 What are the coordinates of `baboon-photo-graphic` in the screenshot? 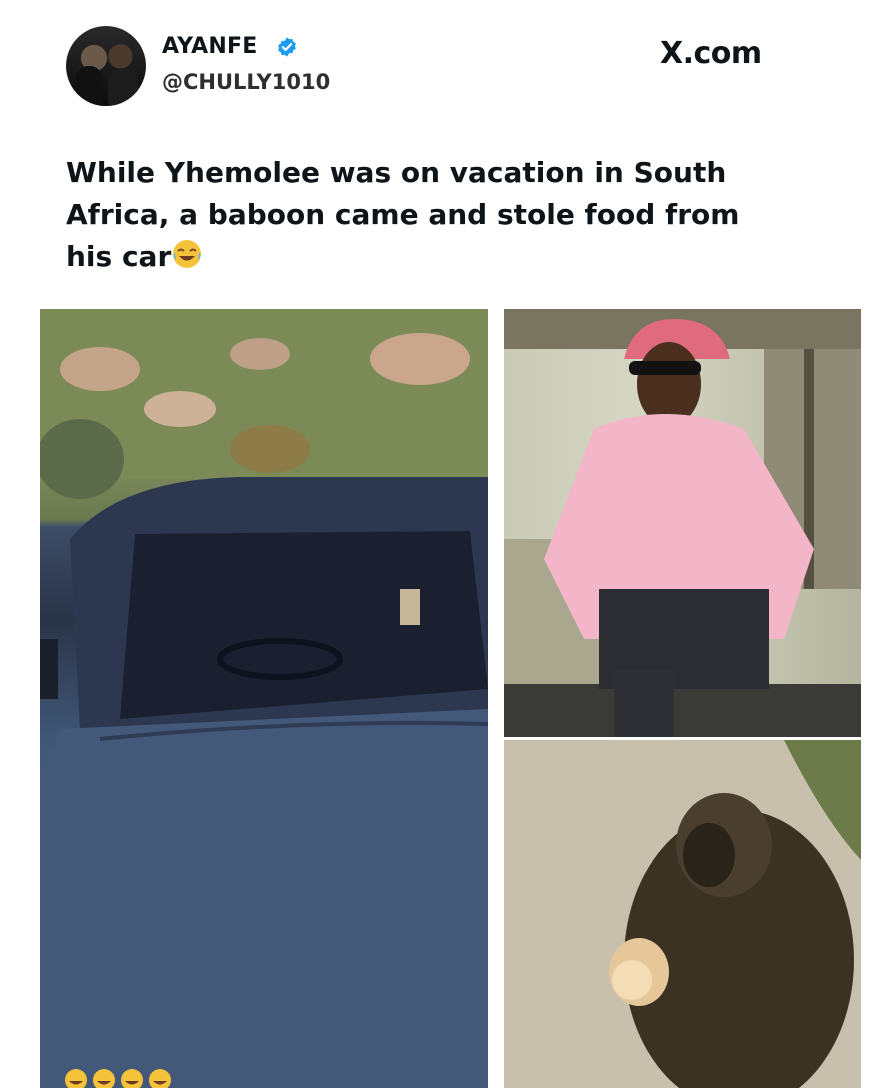 It's located at (682, 914).